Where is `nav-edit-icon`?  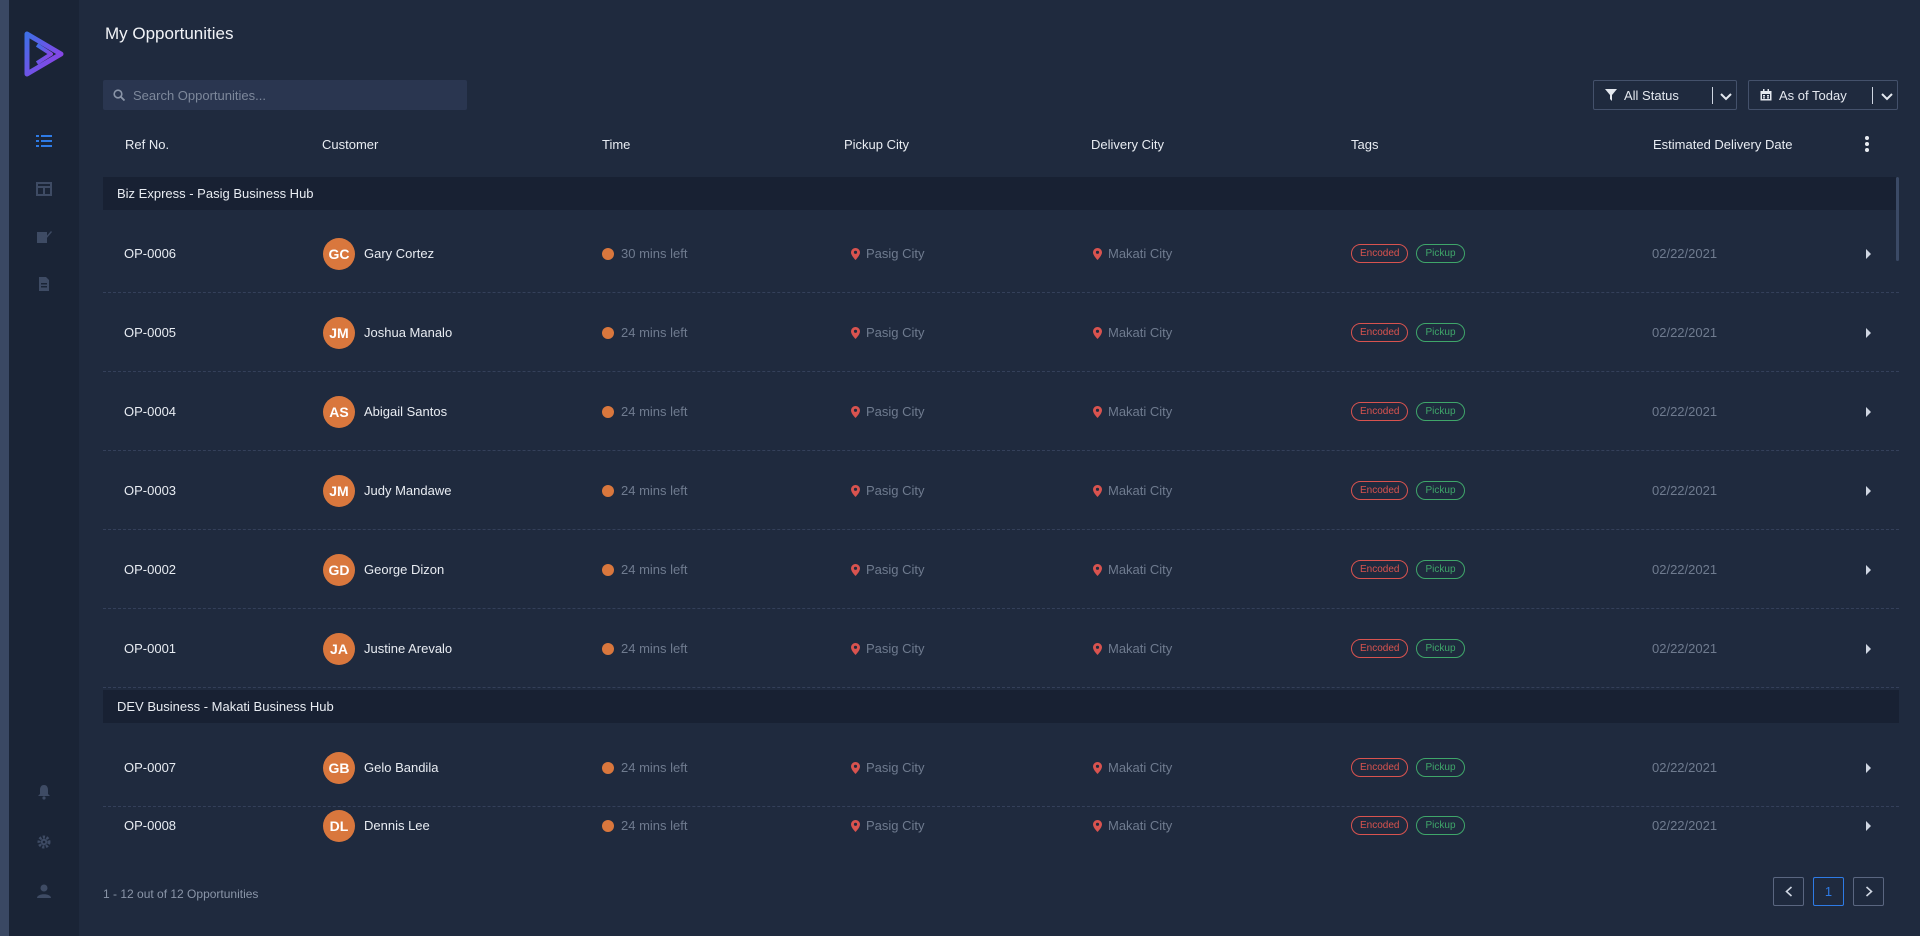
nav-edit-icon is located at coordinates (44, 237).